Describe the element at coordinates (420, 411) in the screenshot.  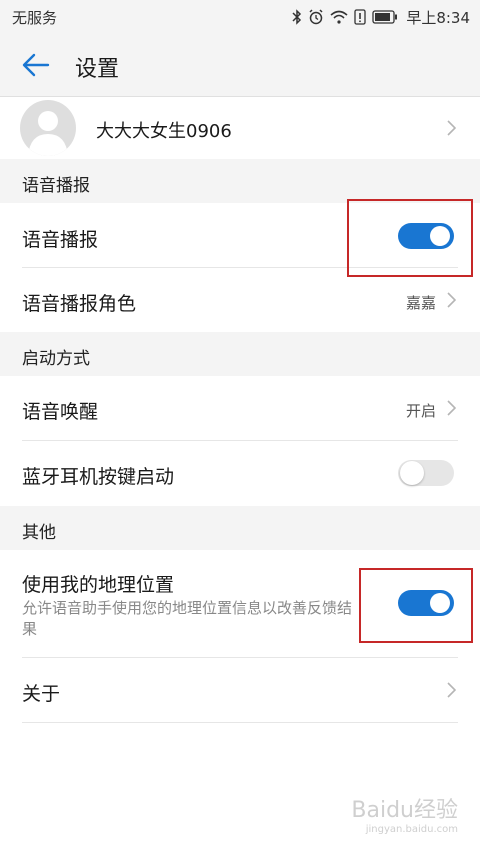
I see `row-value: 开启` at that location.